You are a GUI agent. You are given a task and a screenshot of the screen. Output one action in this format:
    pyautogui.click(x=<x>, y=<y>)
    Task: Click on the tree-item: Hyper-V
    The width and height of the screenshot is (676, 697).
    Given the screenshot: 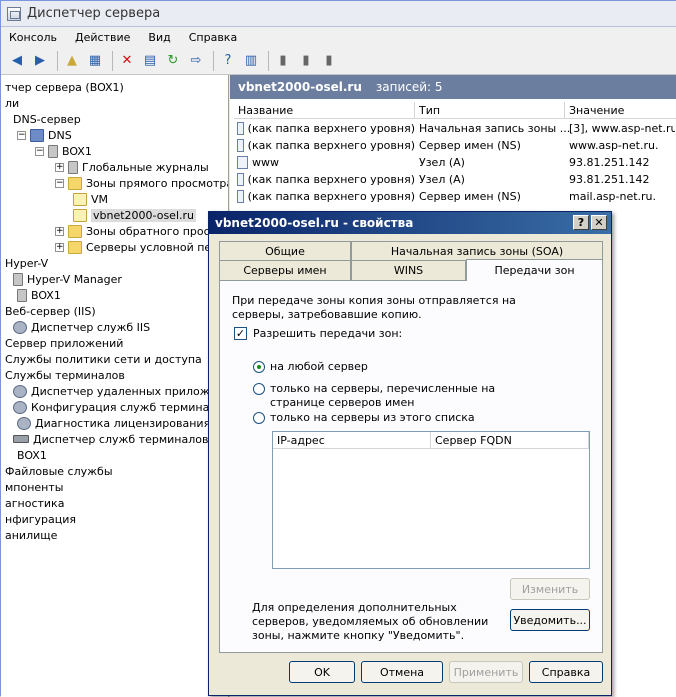 What is the action you would take?
    pyautogui.click(x=26, y=263)
    